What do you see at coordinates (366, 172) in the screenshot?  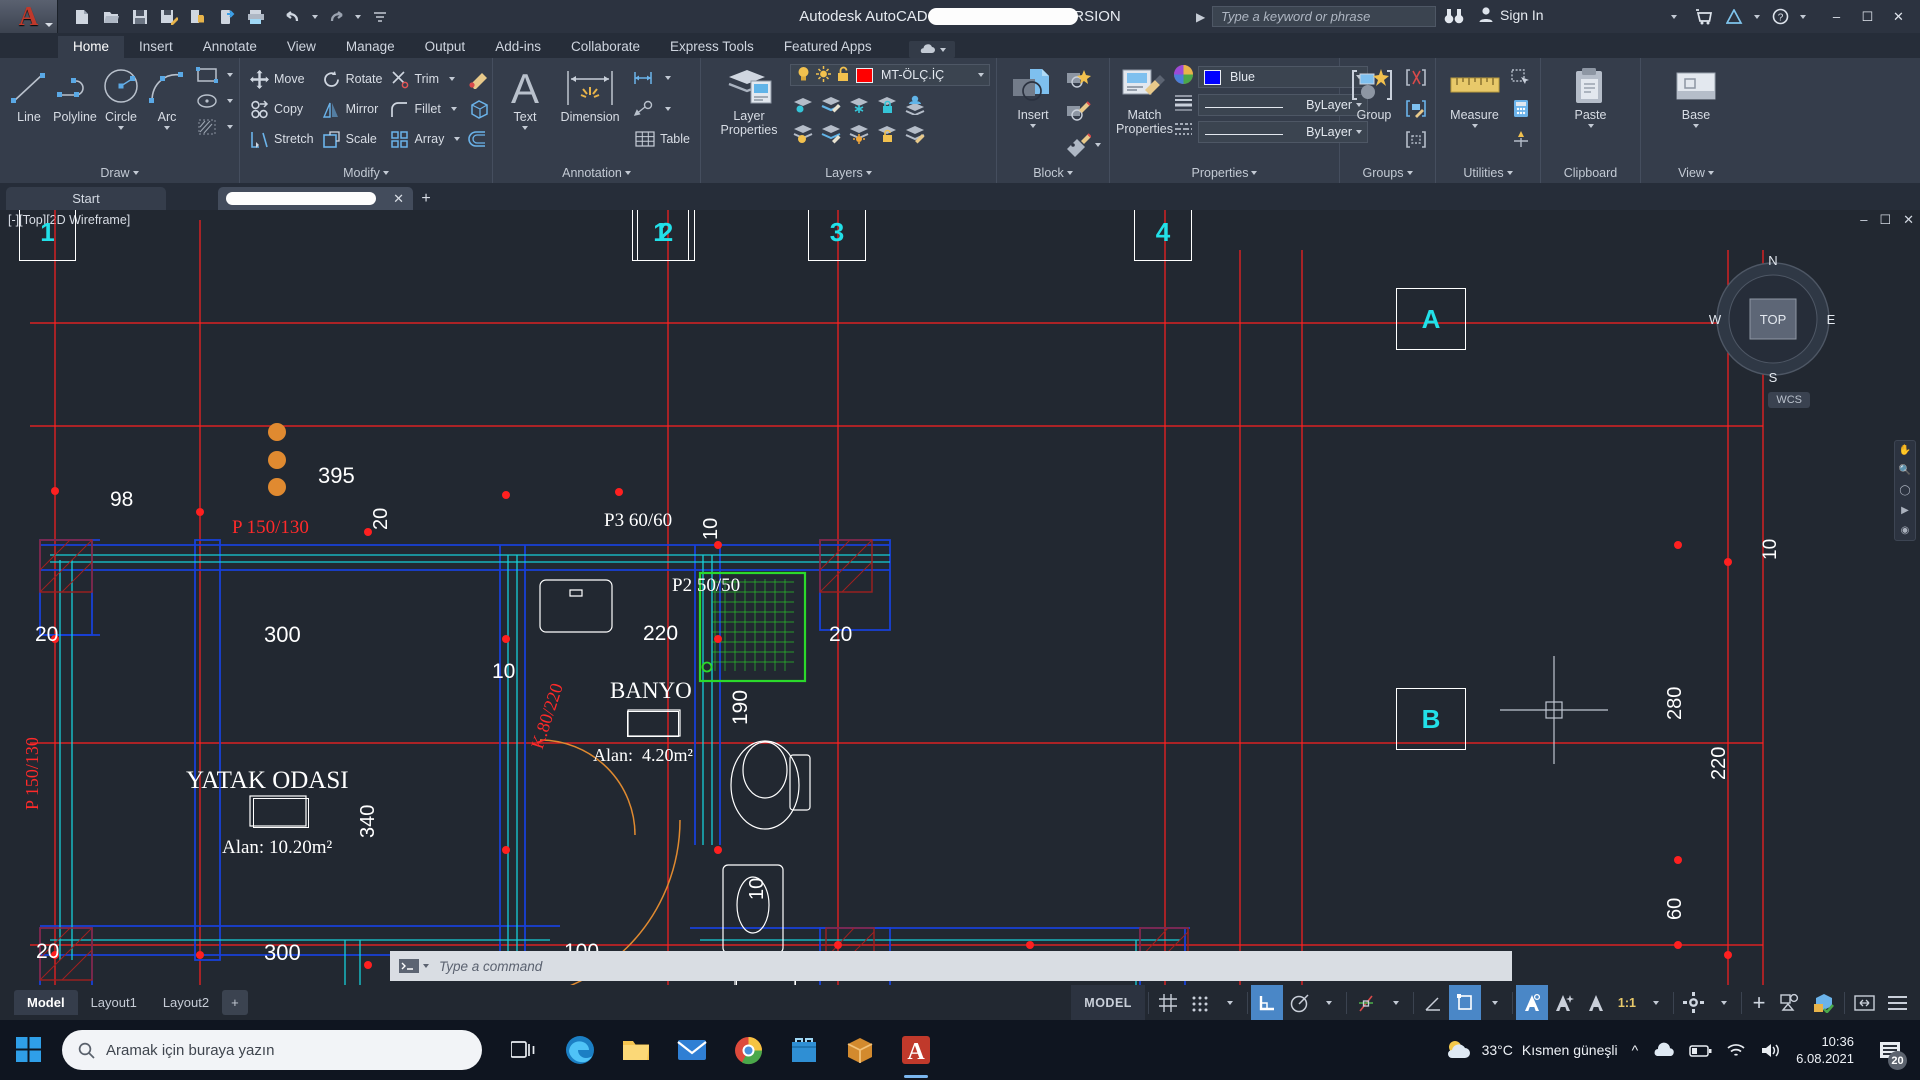 I see `panel-modify-title: Modify` at bounding box center [366, 172].